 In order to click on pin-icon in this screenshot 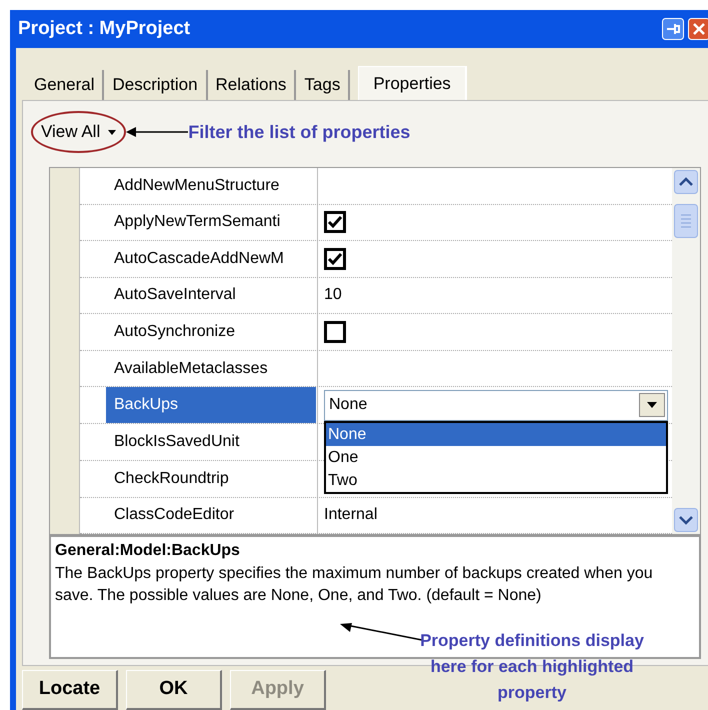, I will do `click(673, 29)`.